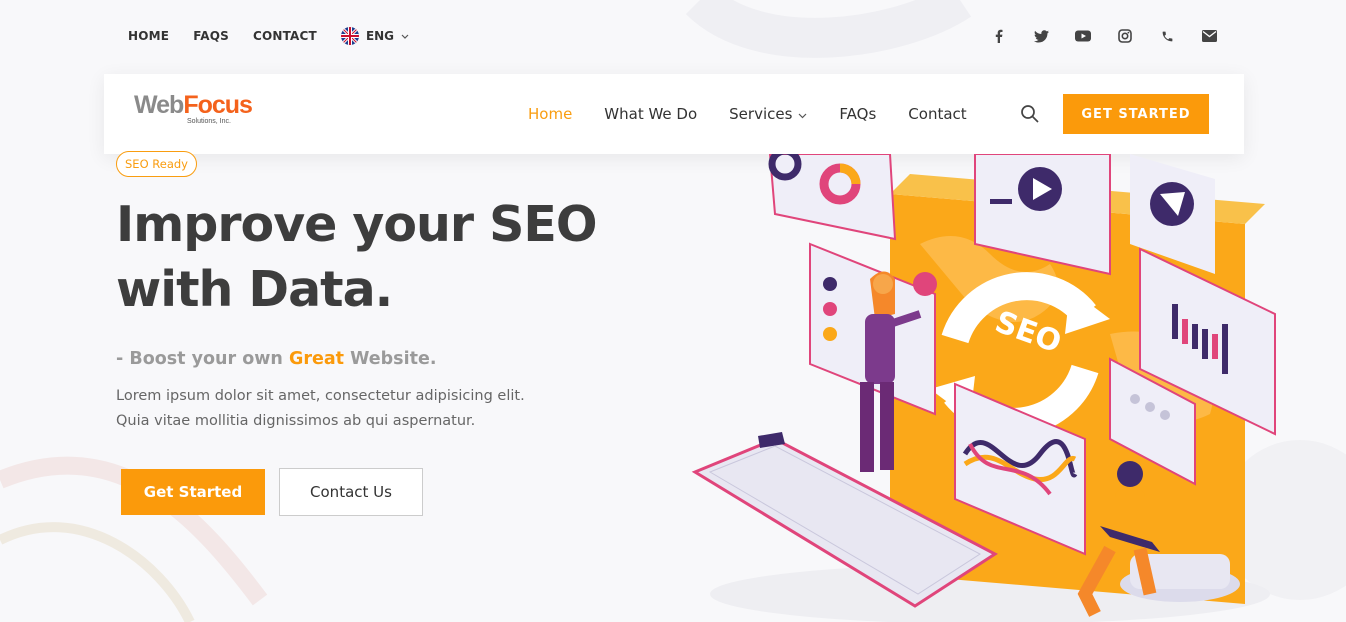  I want to click on nav-label-faqs: FAQs, so click(858, 114).